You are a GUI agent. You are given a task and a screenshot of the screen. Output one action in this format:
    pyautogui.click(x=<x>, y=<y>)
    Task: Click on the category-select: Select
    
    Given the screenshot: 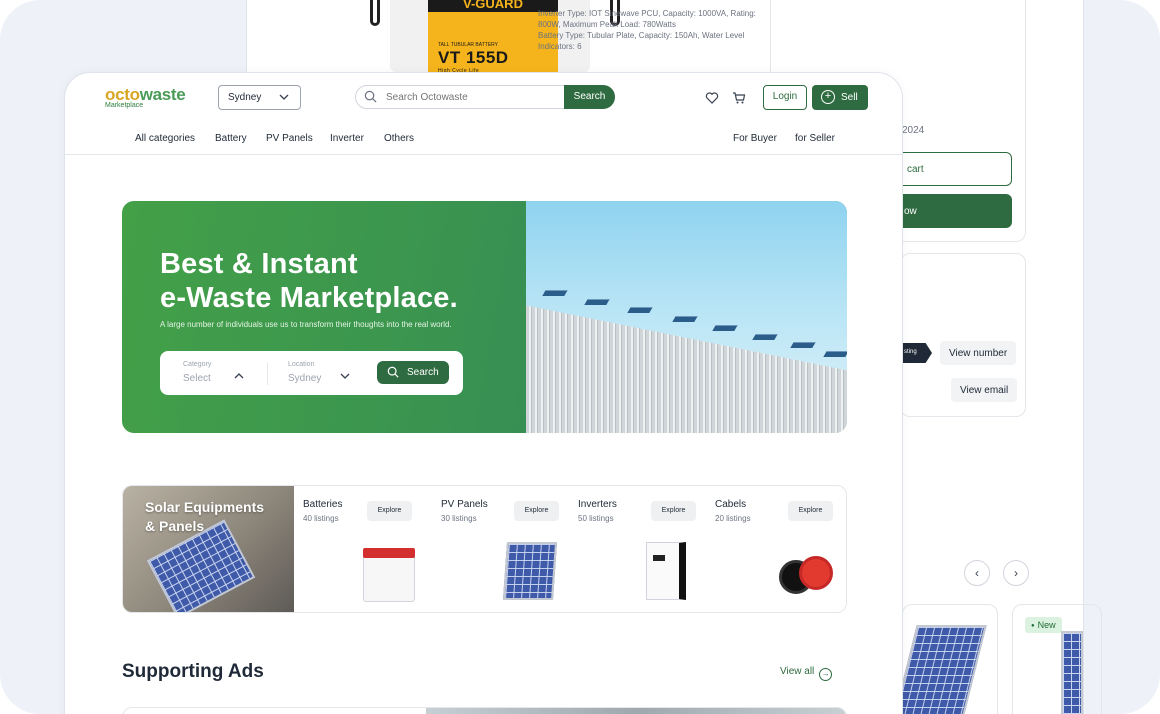 What is the action you would take?
    pyautogui.click(x=197, y=378)
    